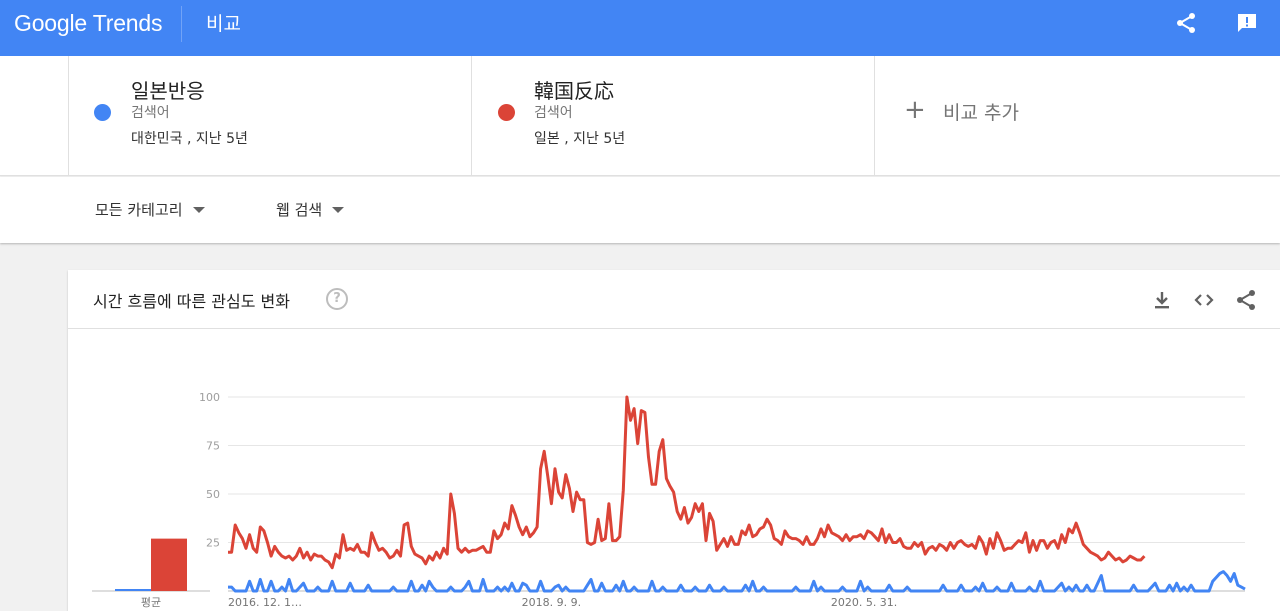  Describe the element at coordinates (506, 112) in the screenshot. I see `term-2-color-dot` at that location.